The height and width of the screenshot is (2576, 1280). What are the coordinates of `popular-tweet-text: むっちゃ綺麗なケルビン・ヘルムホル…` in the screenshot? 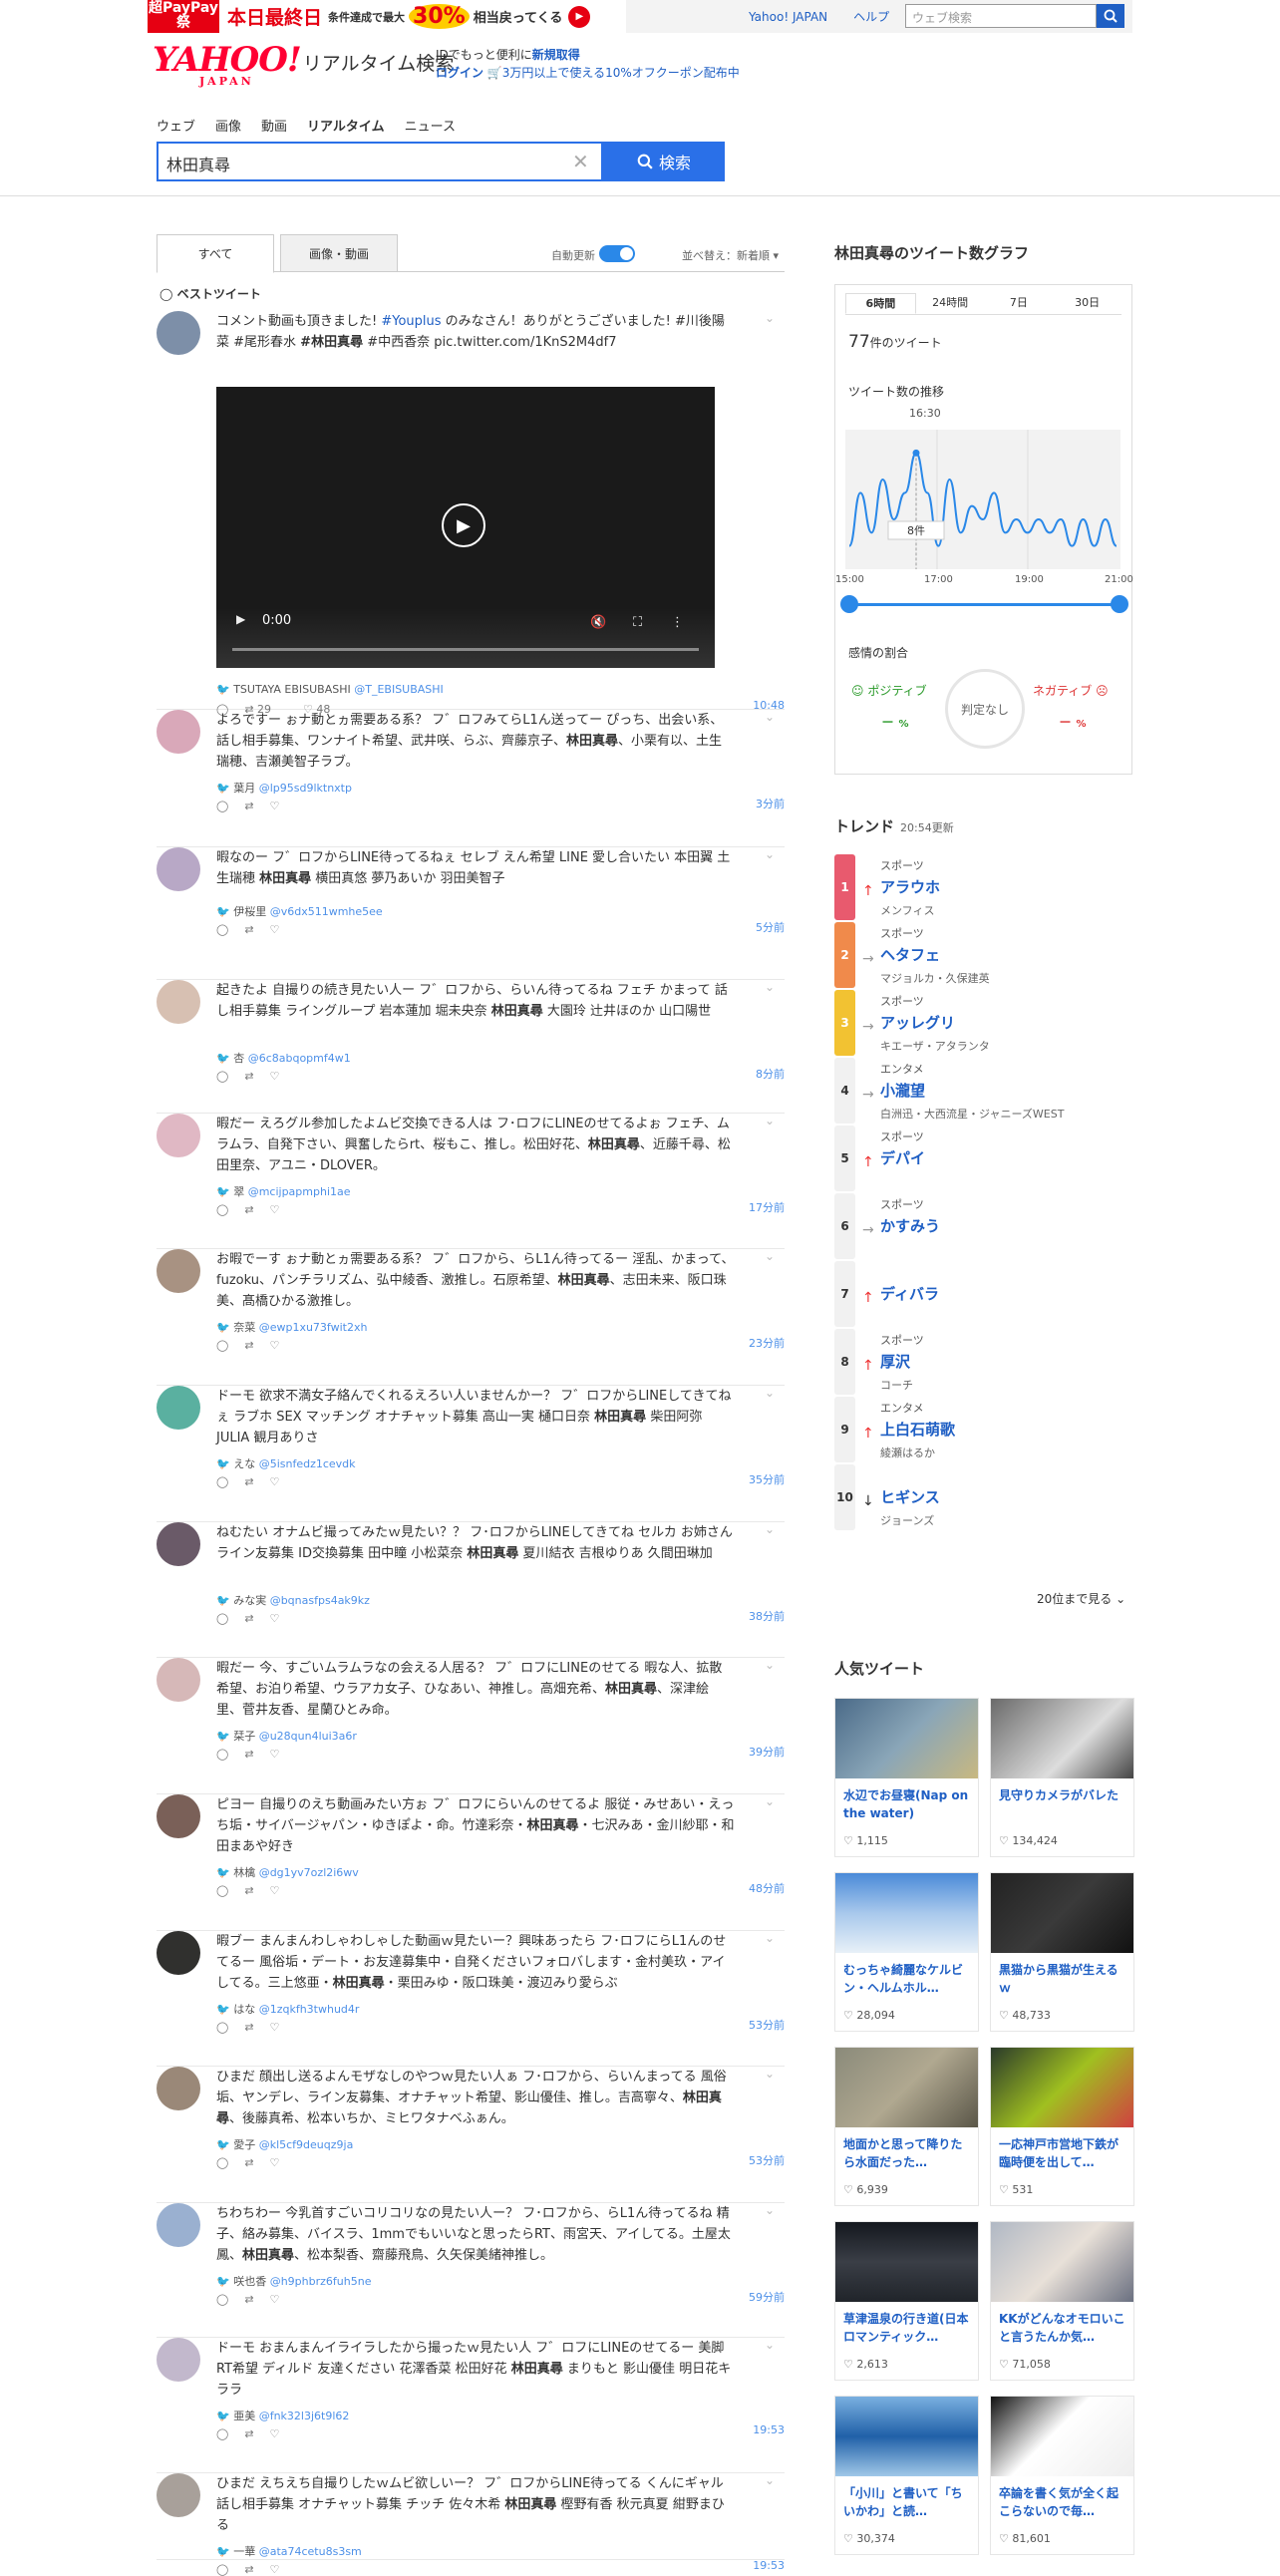 It's located at (908, 1979).